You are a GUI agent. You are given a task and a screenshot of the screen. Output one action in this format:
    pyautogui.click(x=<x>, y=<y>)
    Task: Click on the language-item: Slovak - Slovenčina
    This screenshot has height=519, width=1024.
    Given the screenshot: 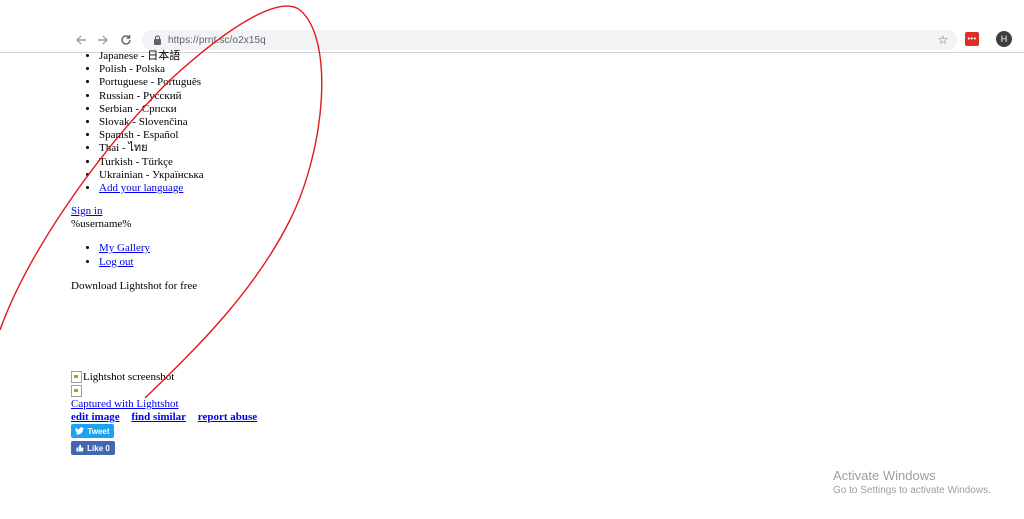 What is the action you would take?
    pyautogui.click(x=335, y=122)
    